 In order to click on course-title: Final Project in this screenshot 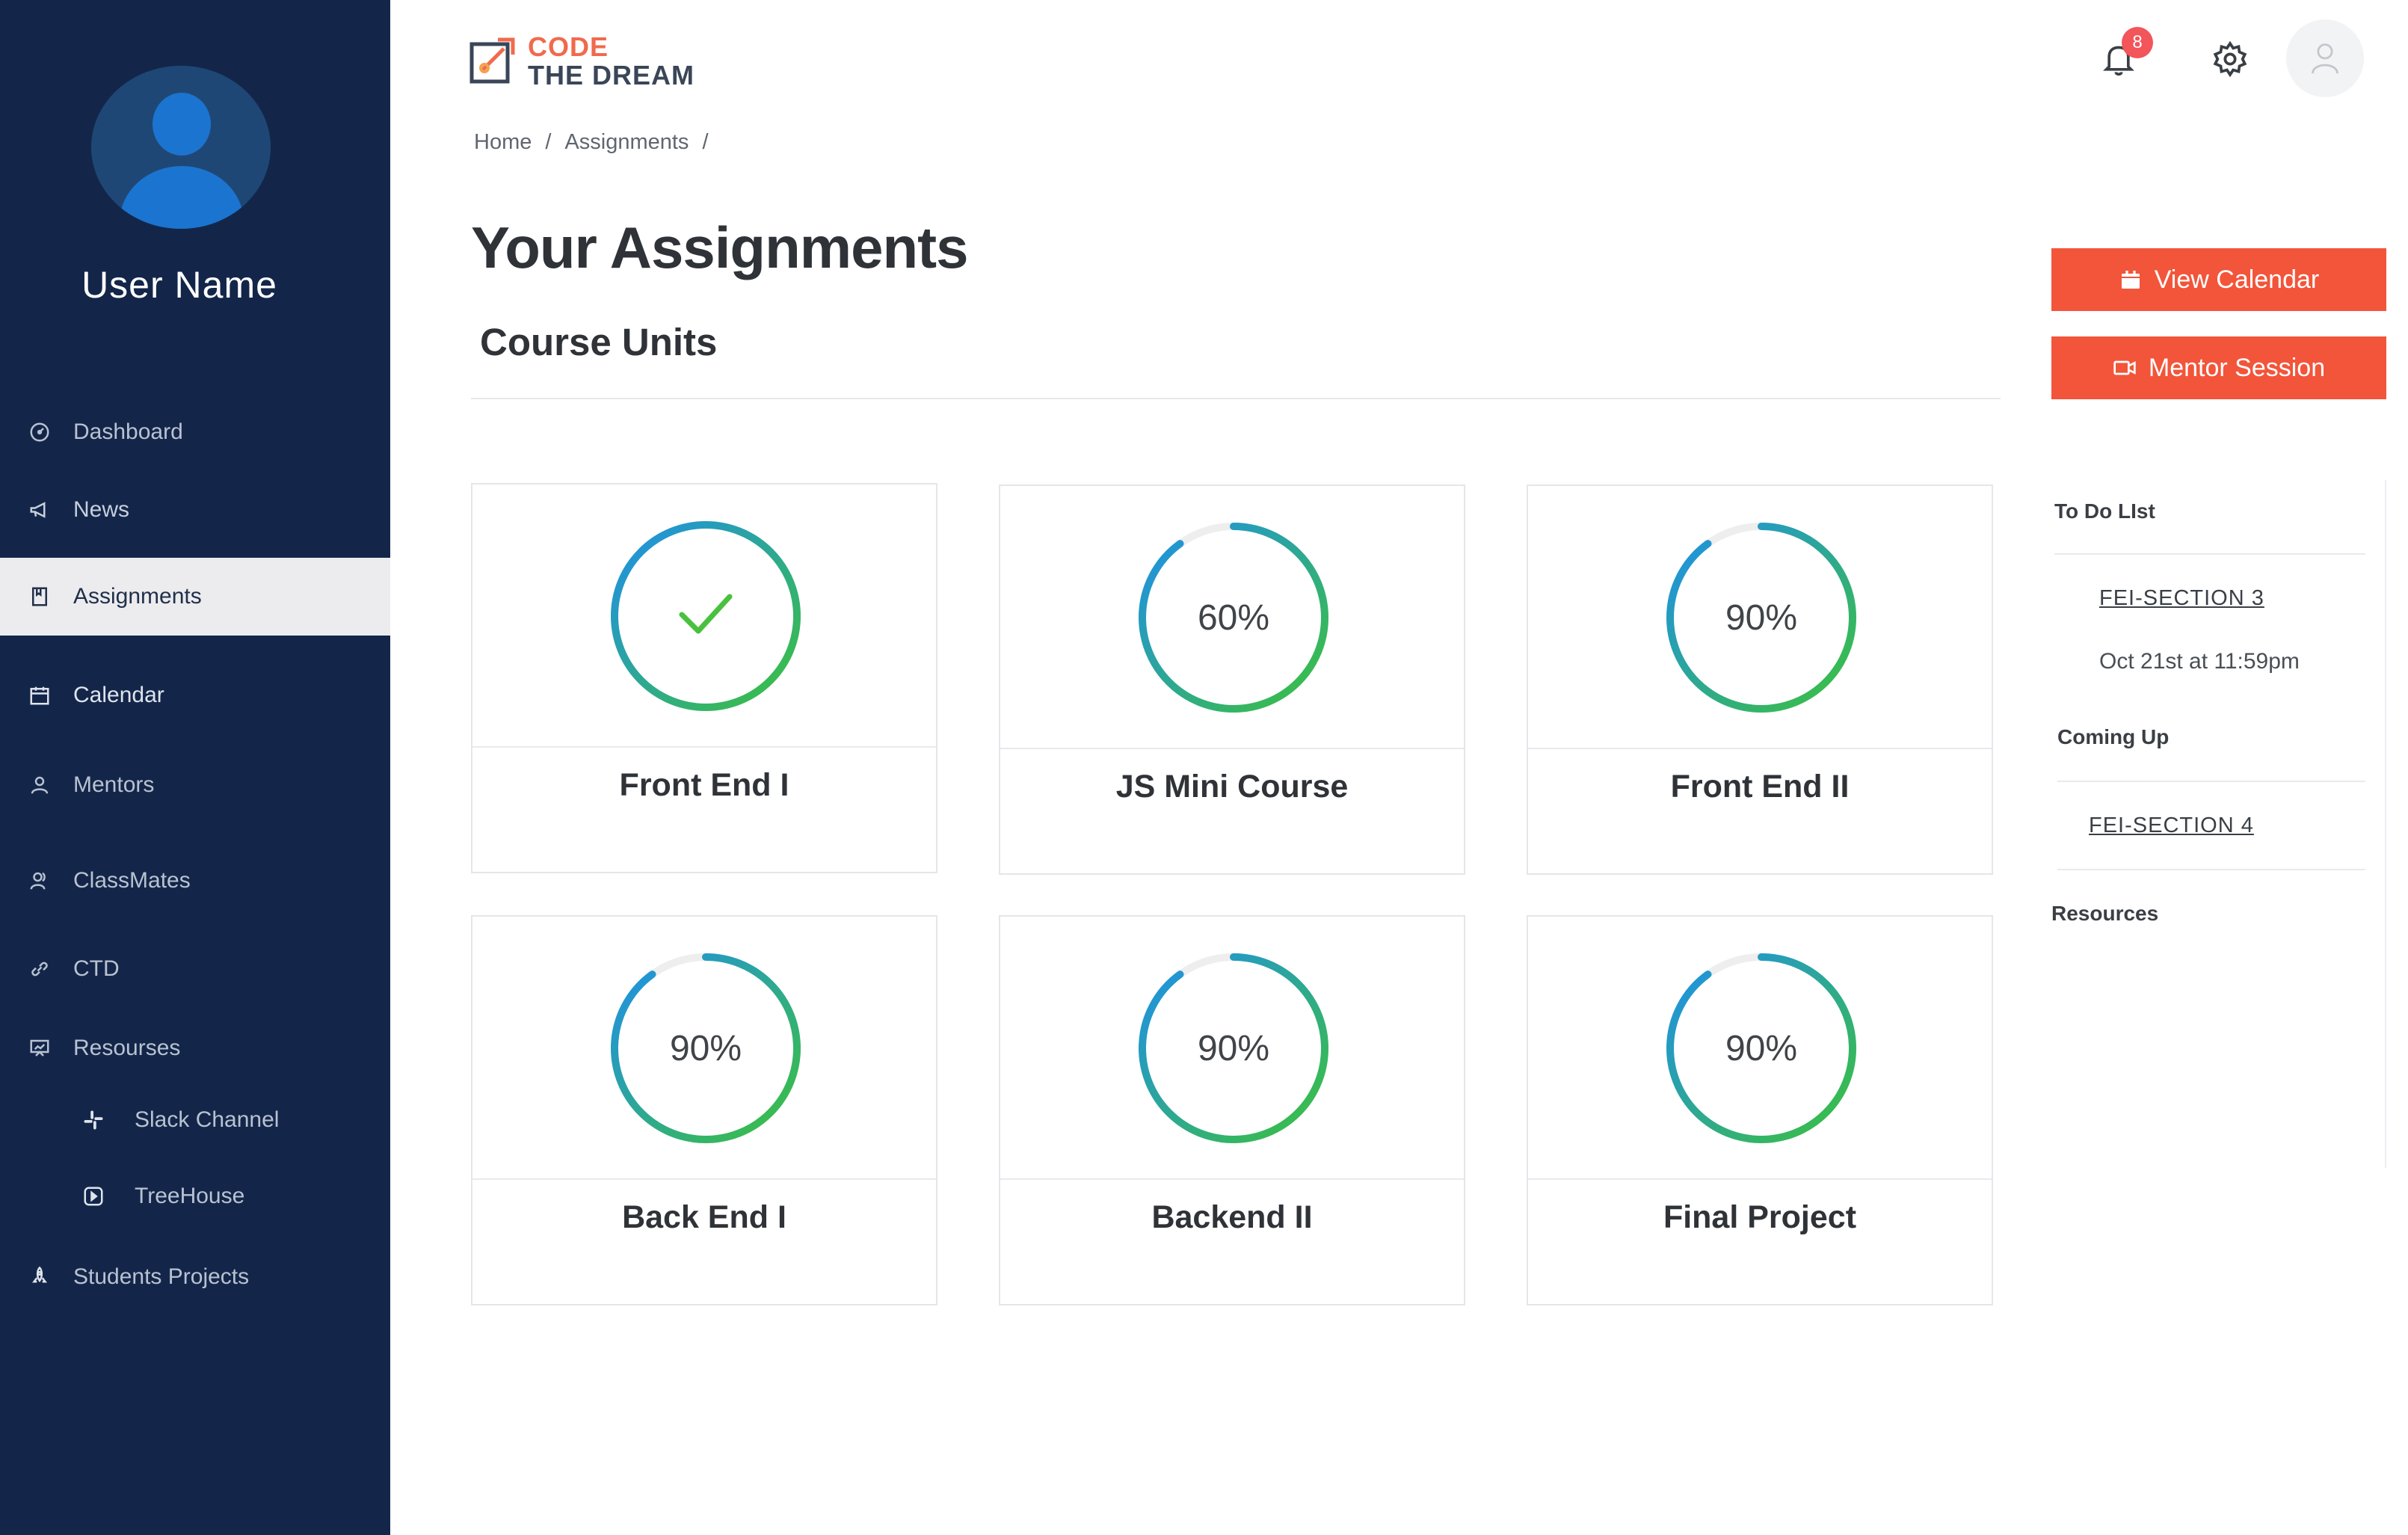, I will do `click(1760, 1217)`.